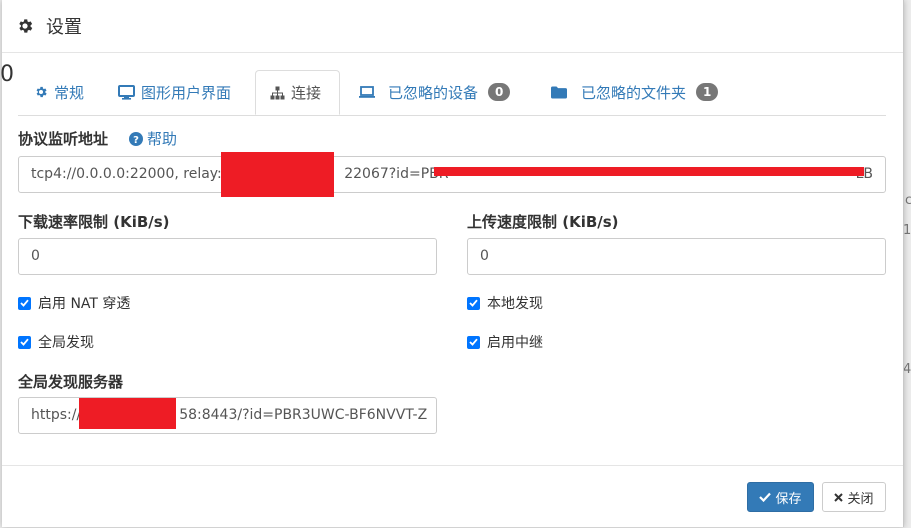 Image resolution: width=911 pixels, height=528 pixels. Describe the element at coordinates (452, 496) in the screenshot. I see `dialog-footer: 保存 关闭` at that location.